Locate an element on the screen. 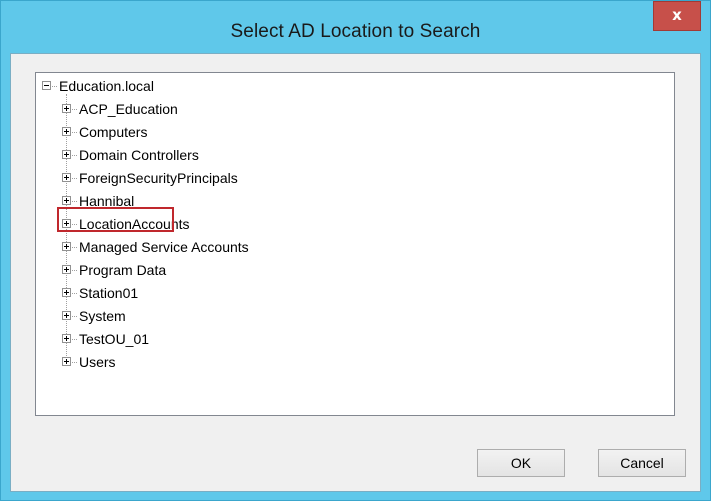 This screenshot has height=501, width=711. tree-node-label: Users is located at coordinates (97, 362).